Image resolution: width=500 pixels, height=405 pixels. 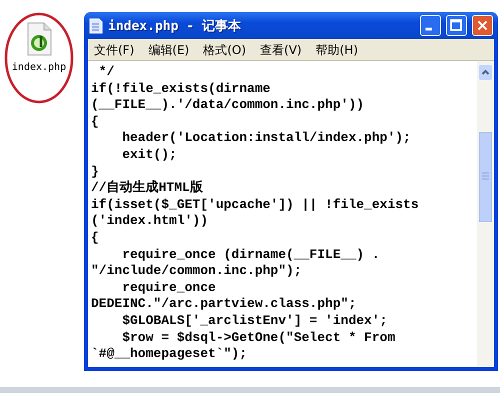 What do you see at coordinates (281, 49) in the screenshot?
I see `menu-item: 查看(V)` at bounding box center [281, 49].